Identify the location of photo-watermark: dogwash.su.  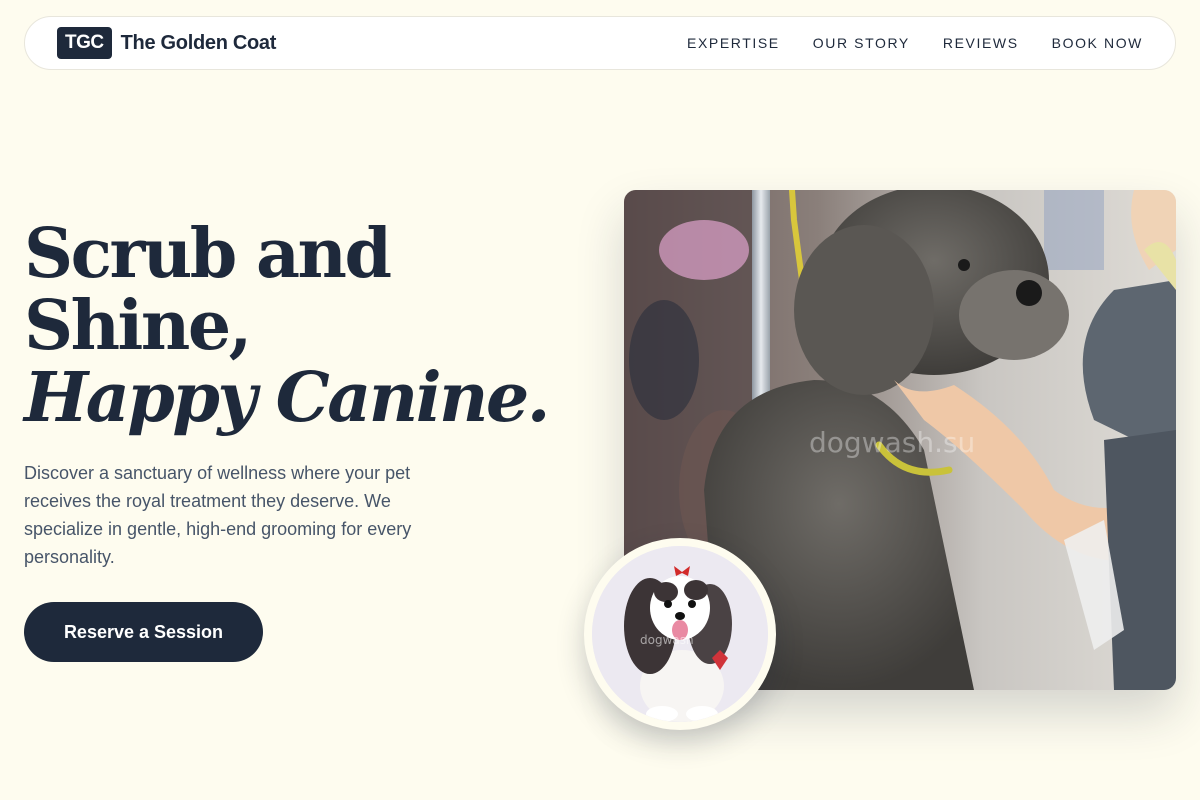
(892, 442).